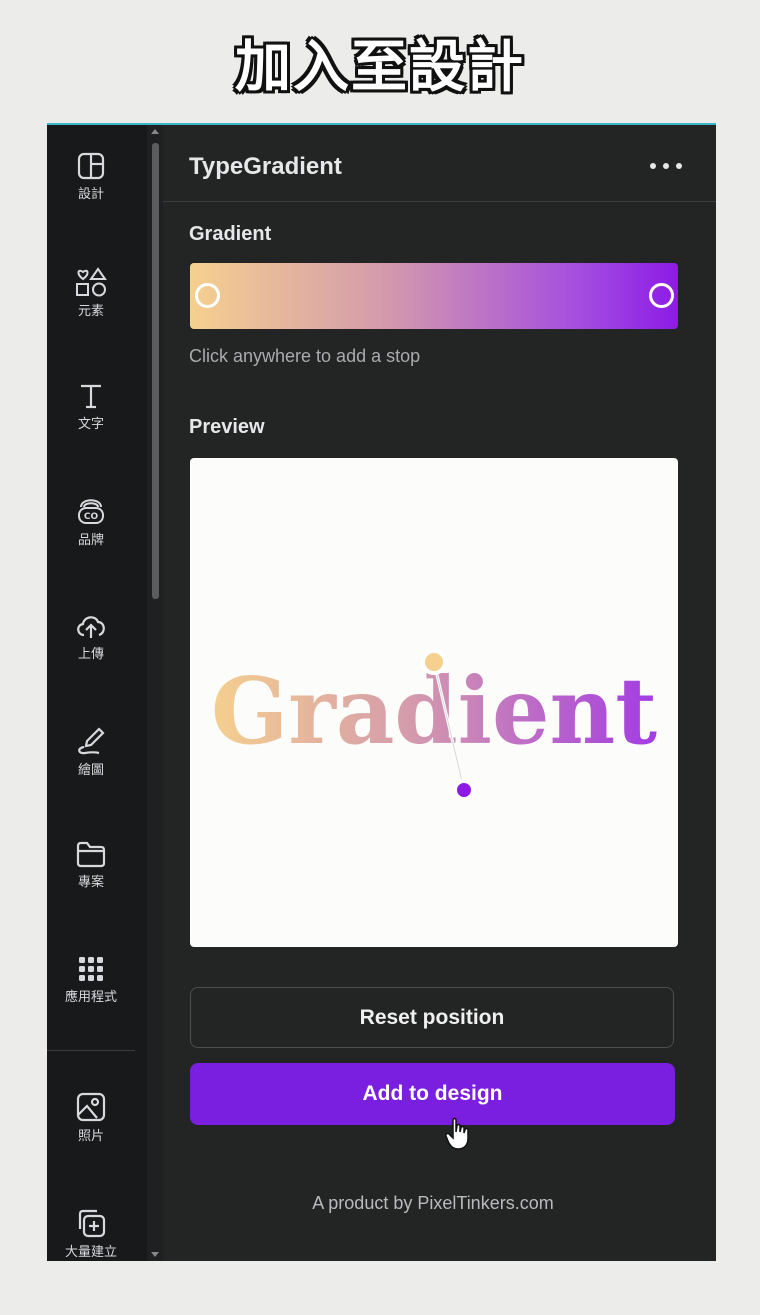 This screenshot has width=760, height=1315. I want to click on reset-position-button: Reset position, so click(432, 1017).